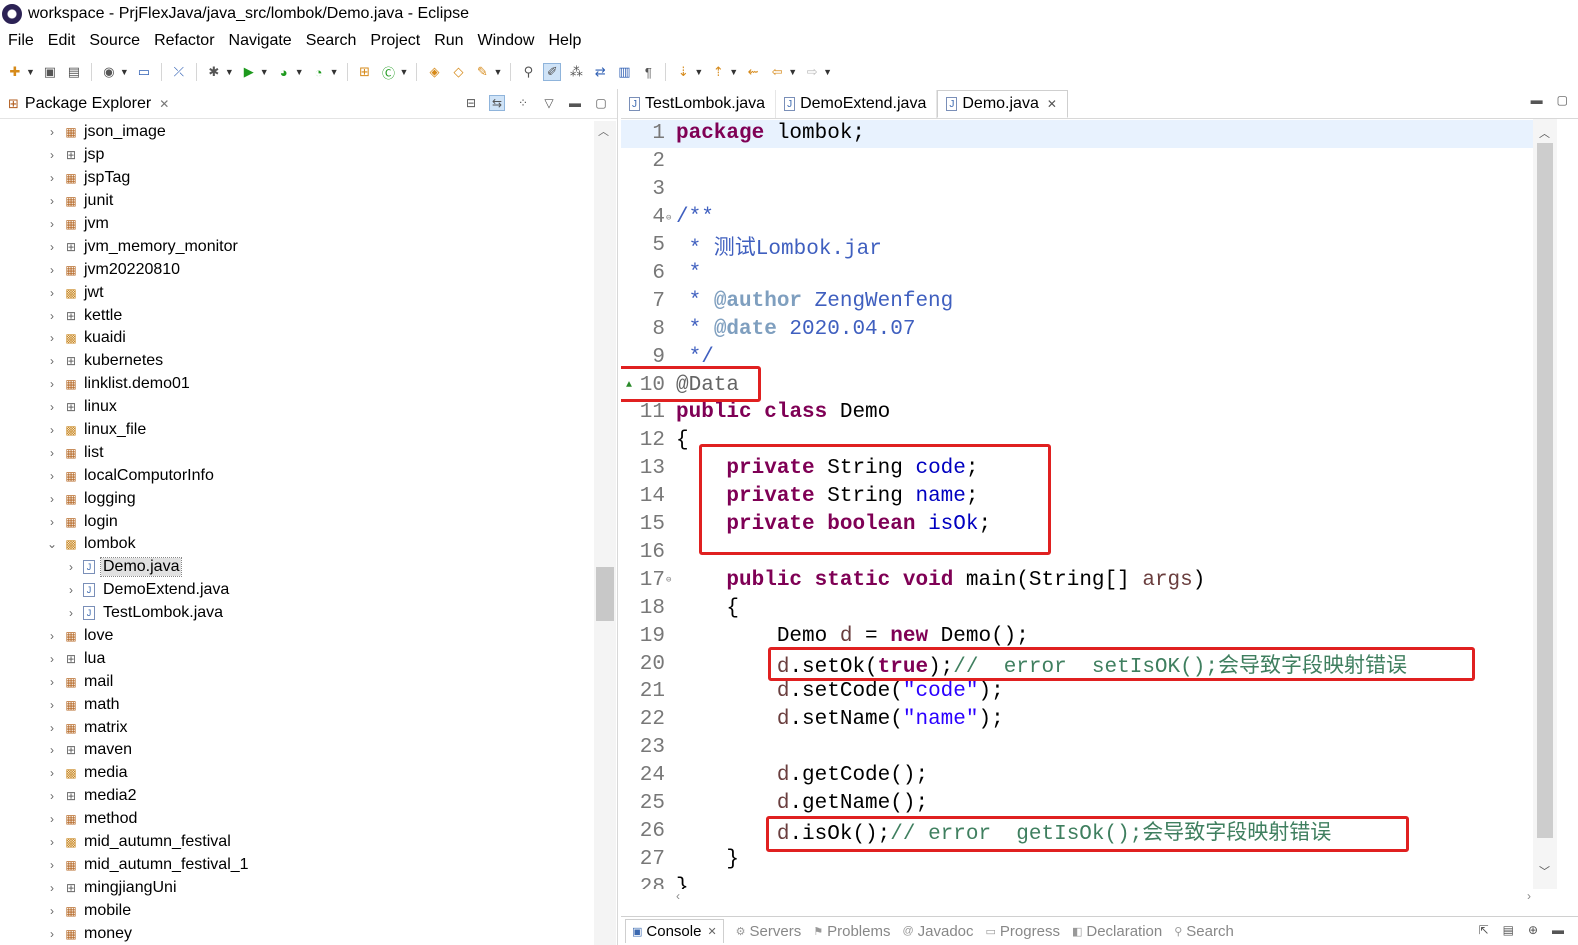 This screenshot has height=945, width=1578. What do you see at coordinates (74, 72) in the screenshot?
I see `save-all-icon: ▤` at bounding box center [74, 72].